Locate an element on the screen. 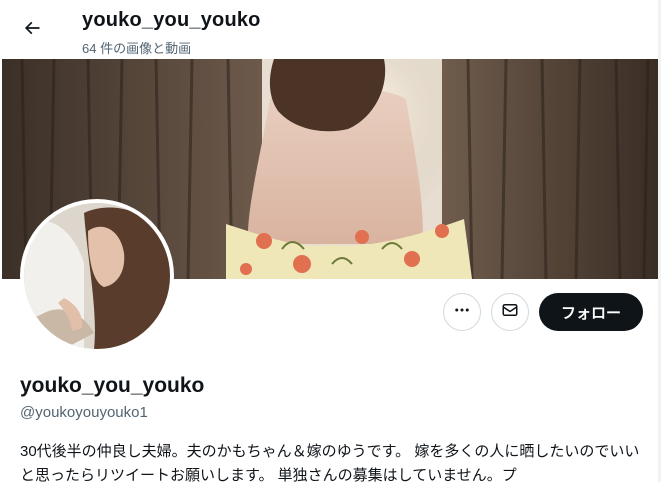  avatar is located at coordinates (97, 276).